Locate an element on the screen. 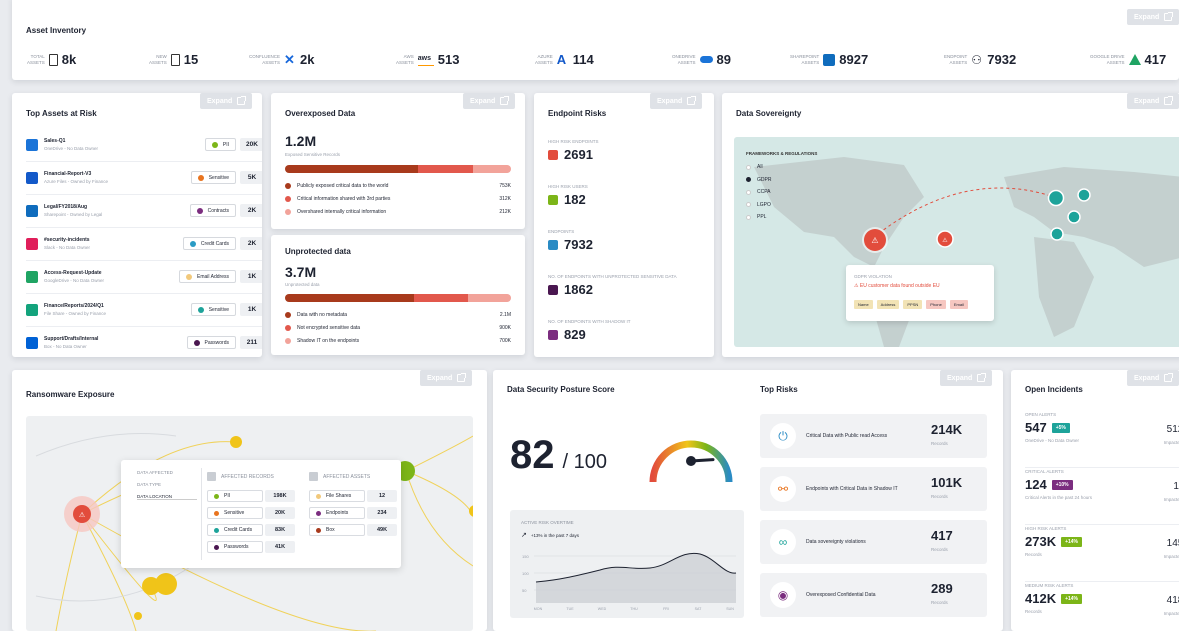 The width and height of the screenshot is (1179, 631). asset-count: 1K is located at coordinates (251, 276).